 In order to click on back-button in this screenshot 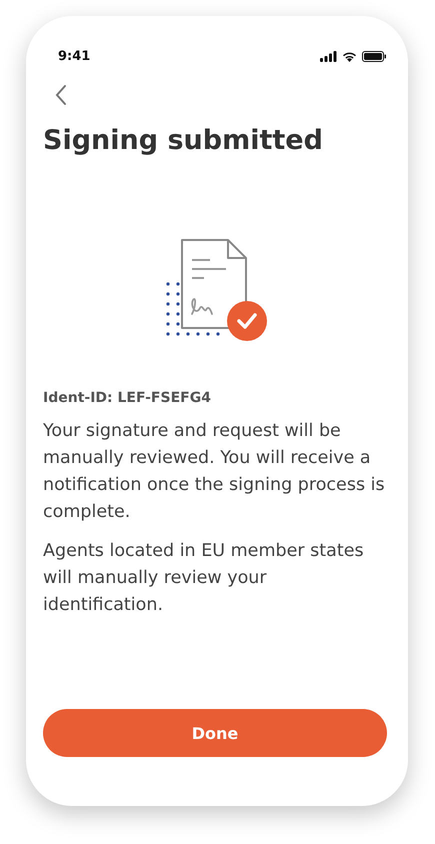, I will do `click(61, 95)`.